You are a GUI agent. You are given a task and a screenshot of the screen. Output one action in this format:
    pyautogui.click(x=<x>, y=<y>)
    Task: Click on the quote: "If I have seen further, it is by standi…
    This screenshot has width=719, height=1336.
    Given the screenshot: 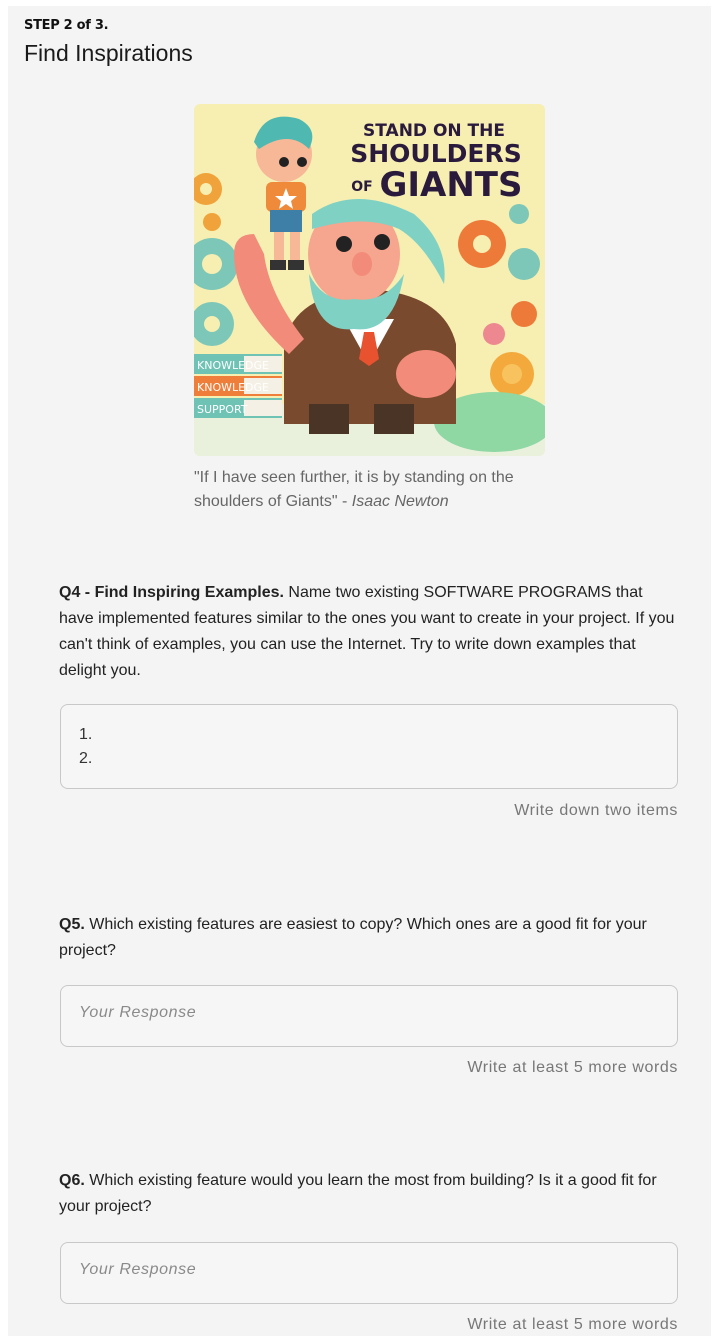 What is the action you would take?
    pyautogui.click(x=374, y=490)
    